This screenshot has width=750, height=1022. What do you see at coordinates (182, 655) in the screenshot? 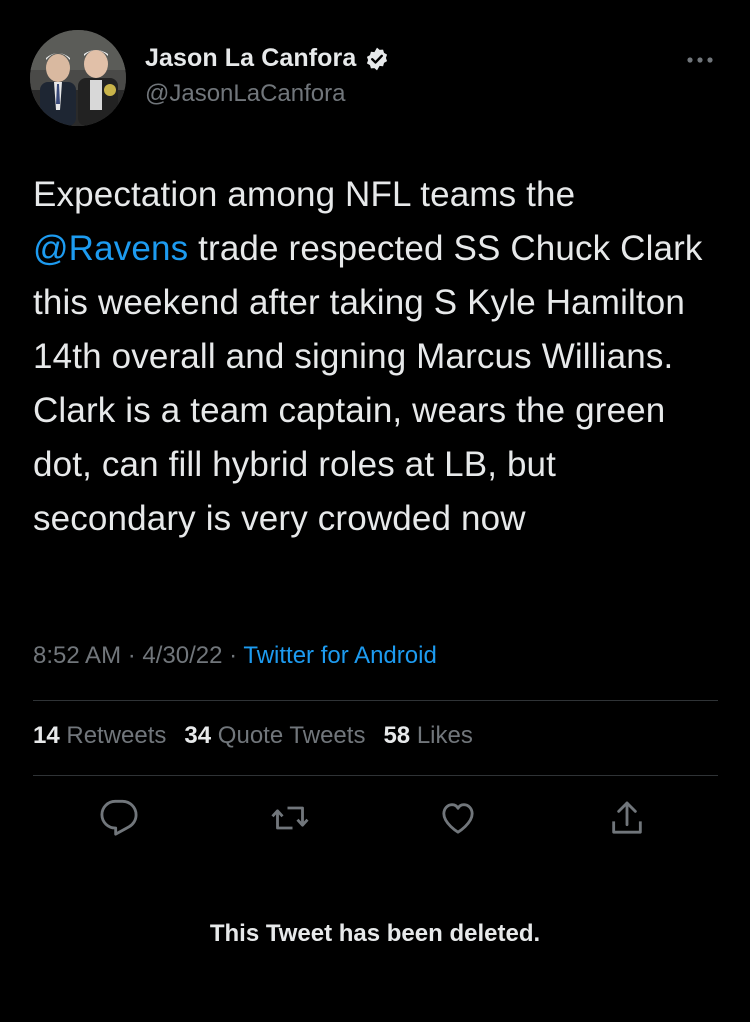
I see `tweet-date: 4/30/22` at bounding box center [182, 655].